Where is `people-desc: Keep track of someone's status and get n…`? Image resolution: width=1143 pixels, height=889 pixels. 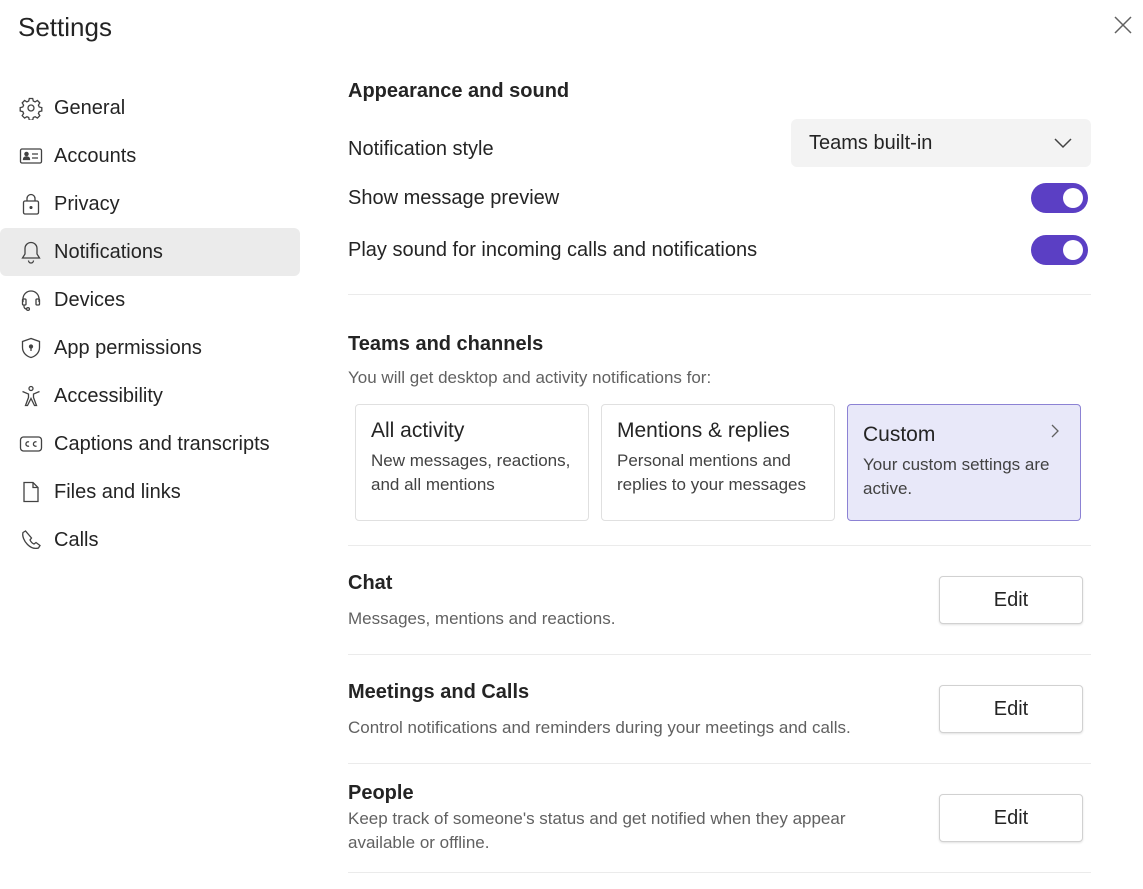
people-desc: Keep track of someone's status and get n… is located at coordinates (597, 830).